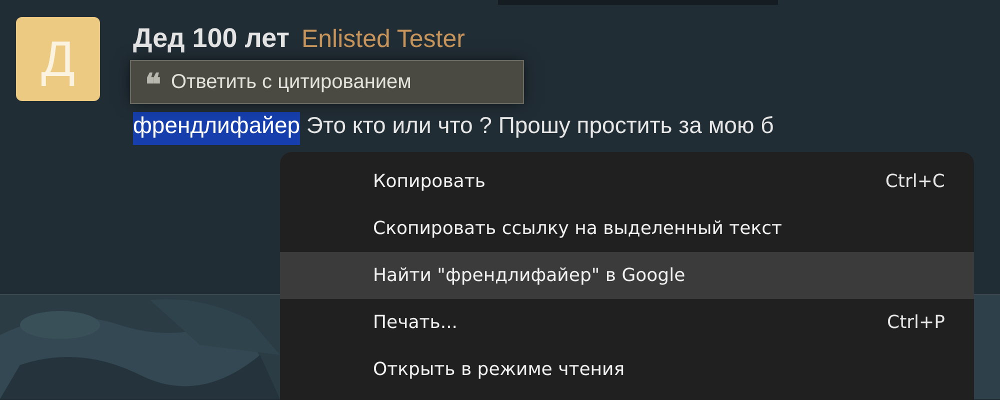 This screenshot has height=400, width=1000. I want to click on author-name: Дед 100 лет, so click(211, 38).